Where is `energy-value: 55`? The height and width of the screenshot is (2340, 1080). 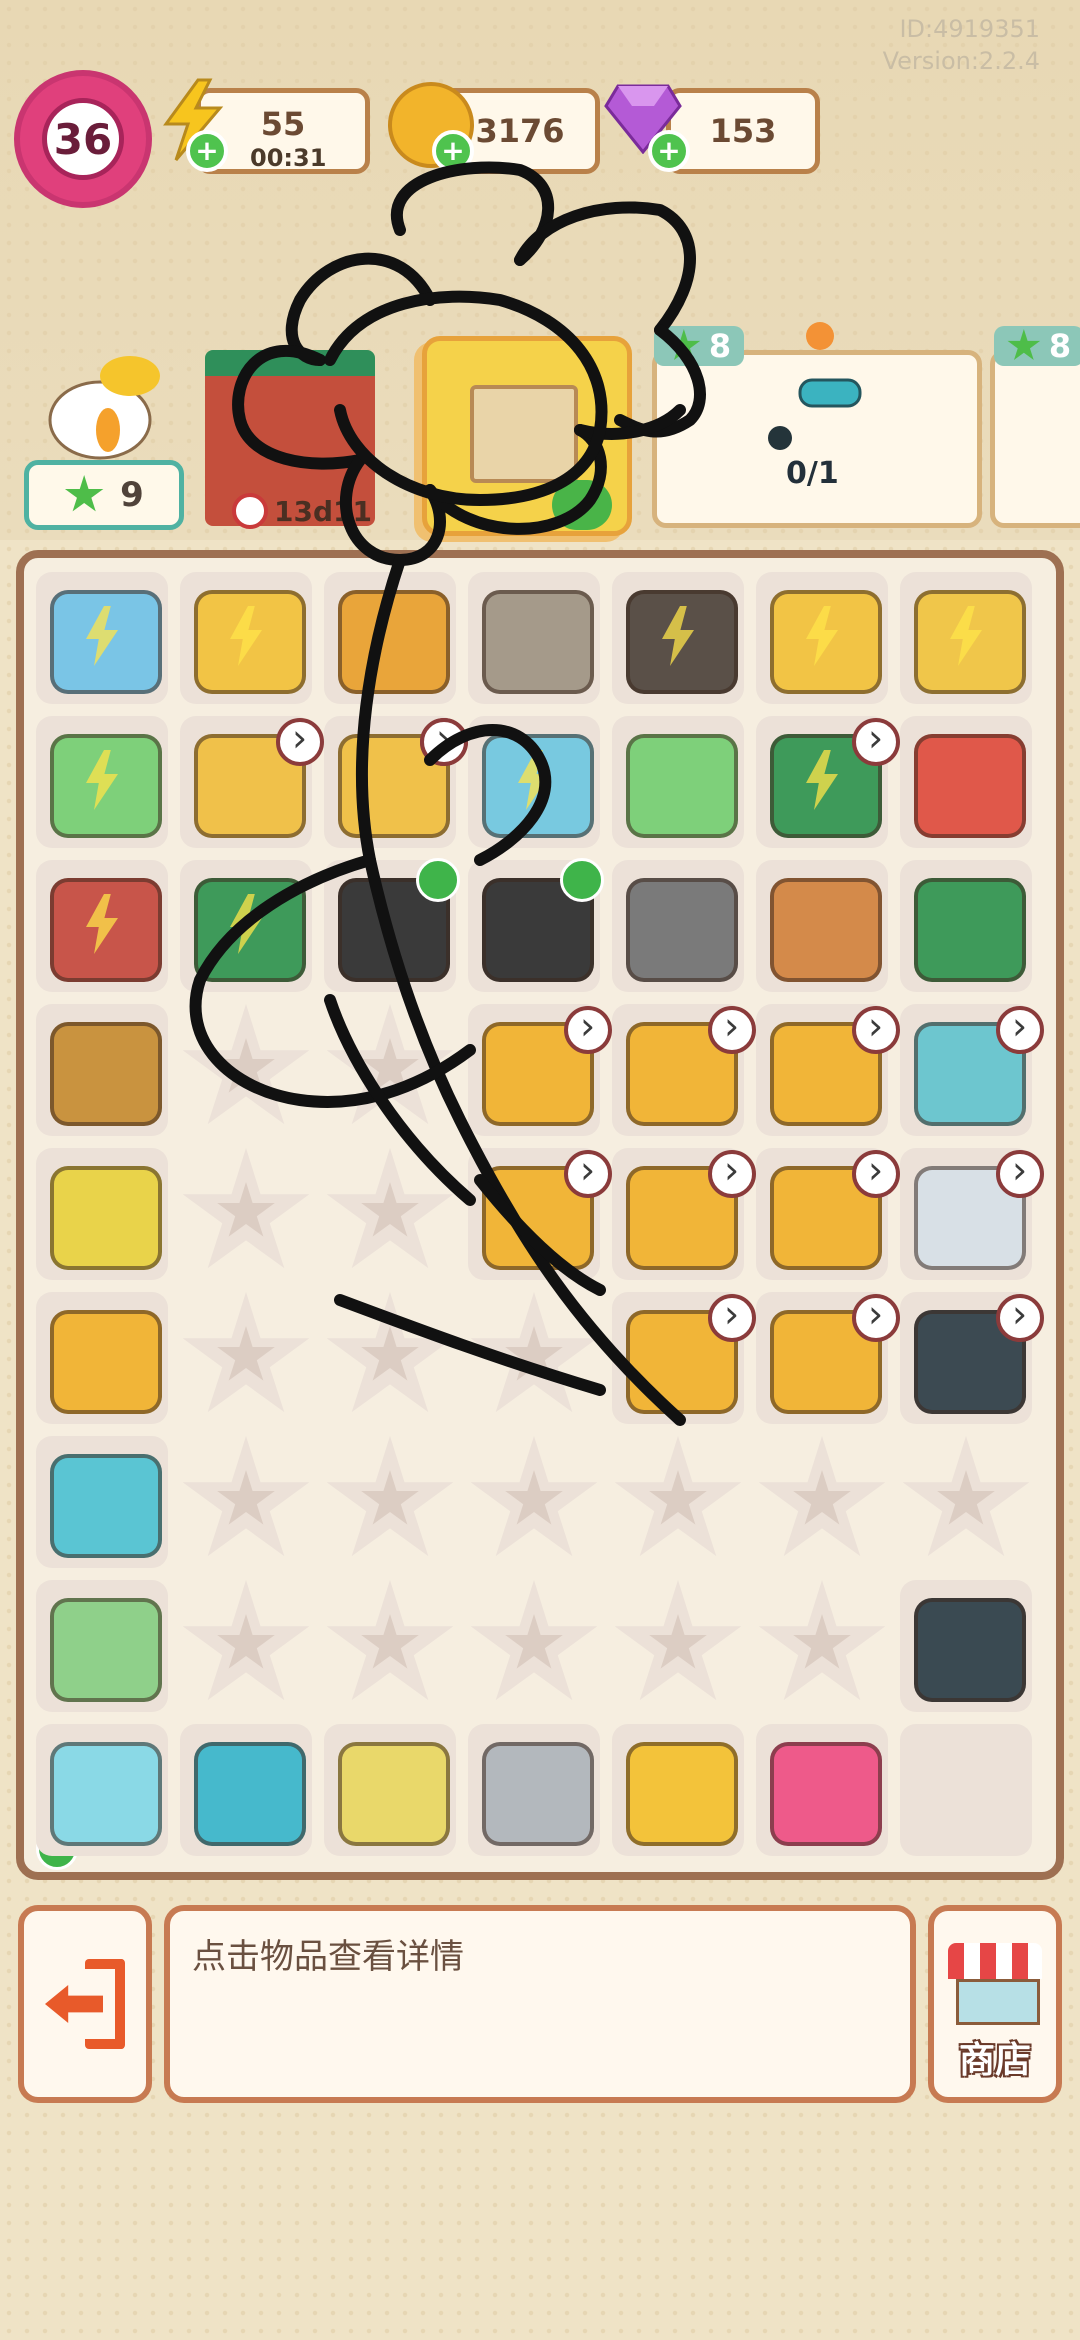
energy-value: 55 is located at coordinates (283, 124).